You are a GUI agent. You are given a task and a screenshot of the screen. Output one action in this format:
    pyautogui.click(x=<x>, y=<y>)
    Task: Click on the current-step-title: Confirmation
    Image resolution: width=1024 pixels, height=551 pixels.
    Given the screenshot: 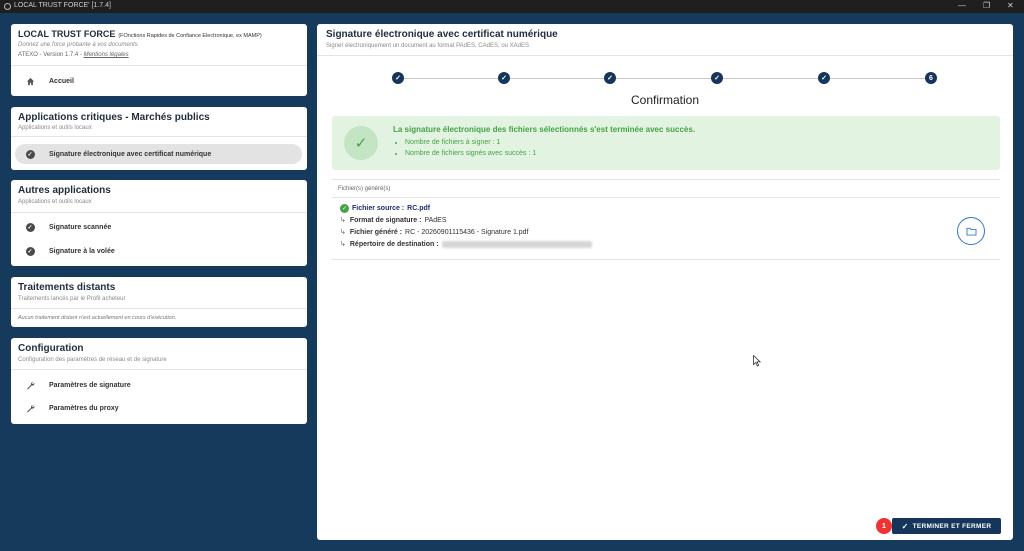 What is the action you would take?
    pyautogui.click(x=665, y=100)
    